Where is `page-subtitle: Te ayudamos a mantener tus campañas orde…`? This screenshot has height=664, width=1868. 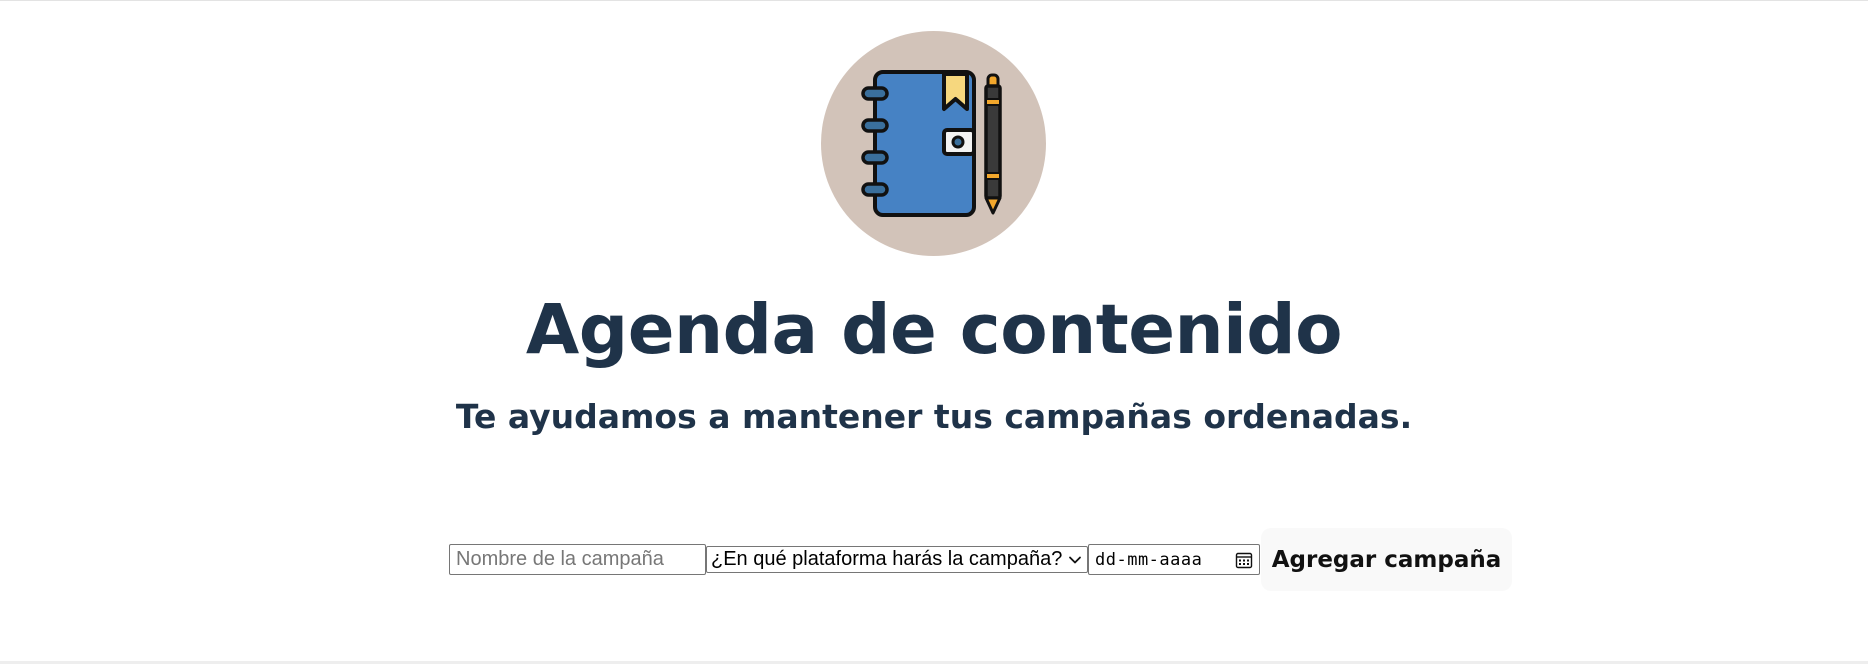 page-subtitle: Te ayudamos a mantener tus campañas orde… is located at coordinates (934, 416).